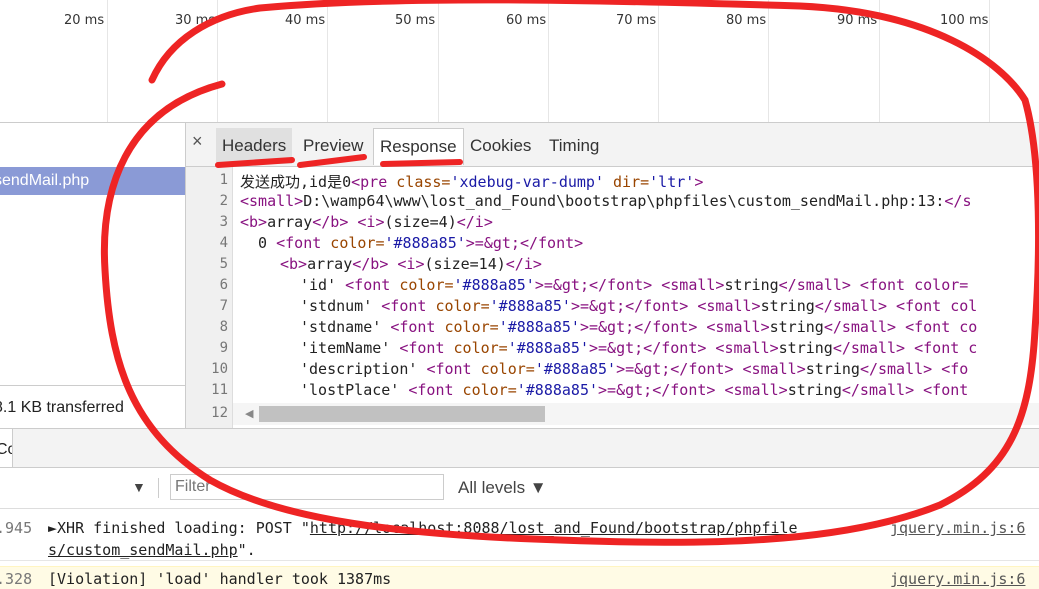 The image size is (1039, 589). What do you see at coordinates (45, 180) in the screenshot?
I see `request-name: sendMail.php` at bounding box center [45, 180].